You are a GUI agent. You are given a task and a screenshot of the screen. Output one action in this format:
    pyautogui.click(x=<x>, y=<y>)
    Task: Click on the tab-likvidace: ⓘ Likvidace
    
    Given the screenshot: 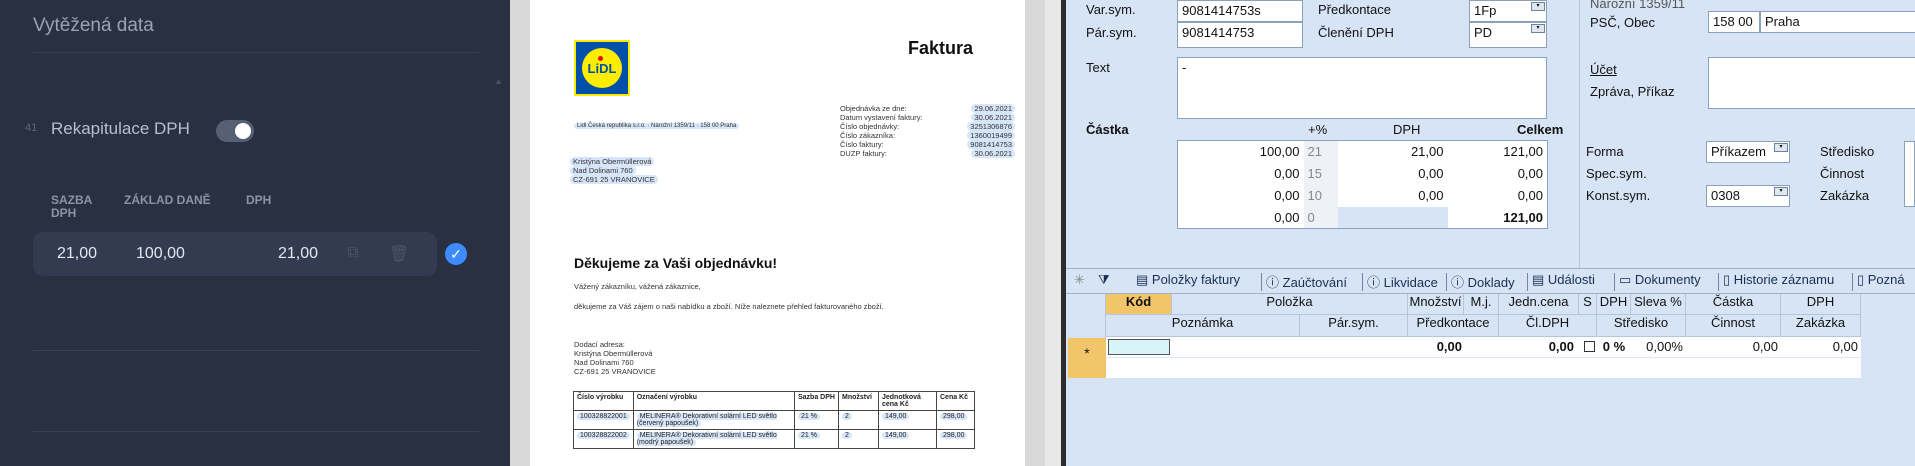 What is the action you would take?
    pyautogui.click(x=1402, y=281)
    